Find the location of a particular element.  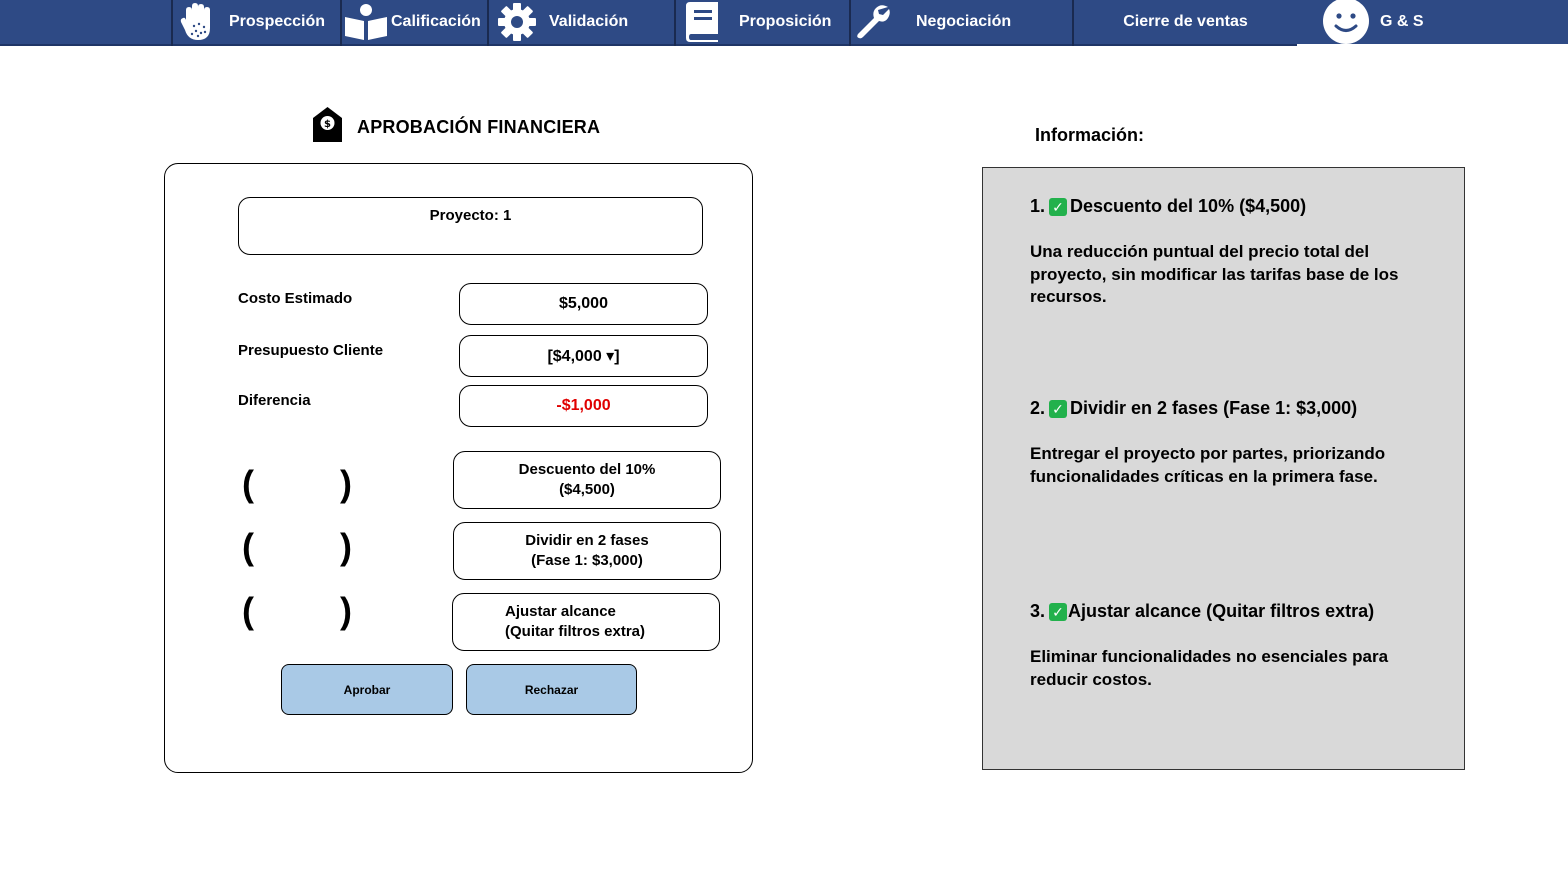

nav-item-label: Calificación is located at coordinates (436, 21).